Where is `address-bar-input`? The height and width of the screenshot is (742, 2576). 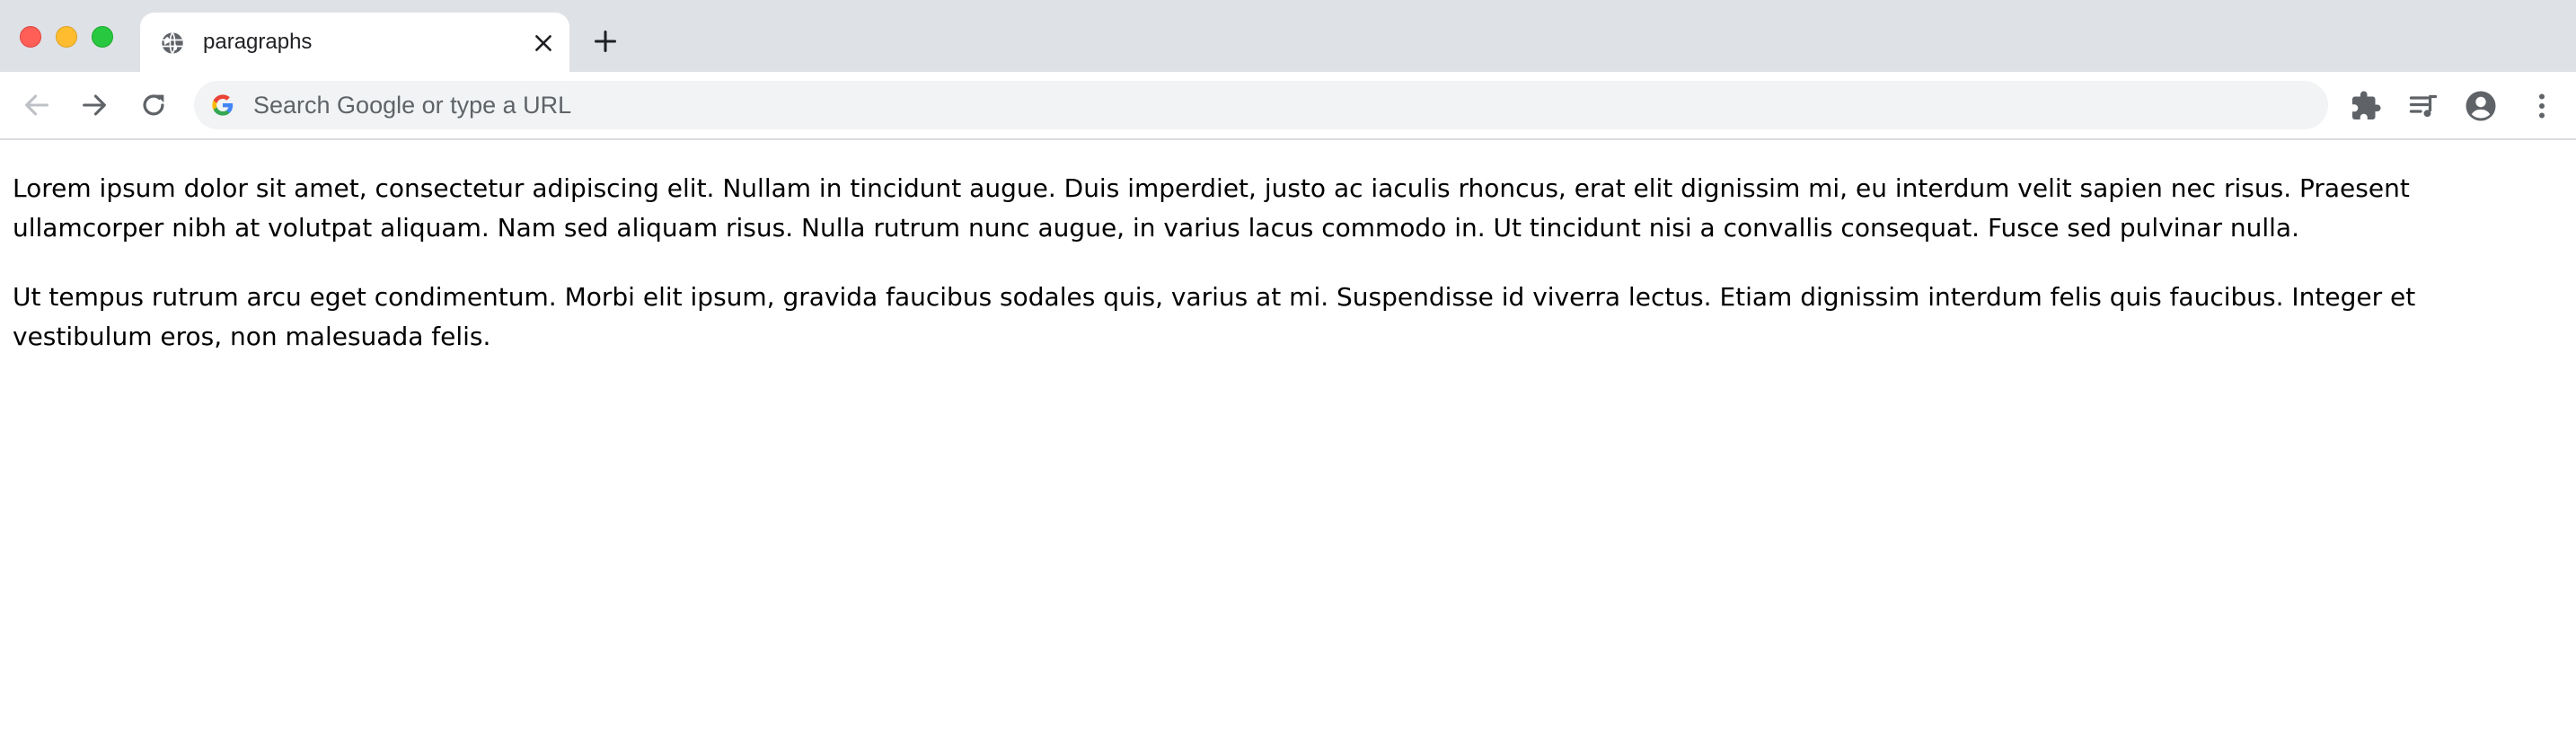 address-bar-input is located at coordinates (1277, 105).